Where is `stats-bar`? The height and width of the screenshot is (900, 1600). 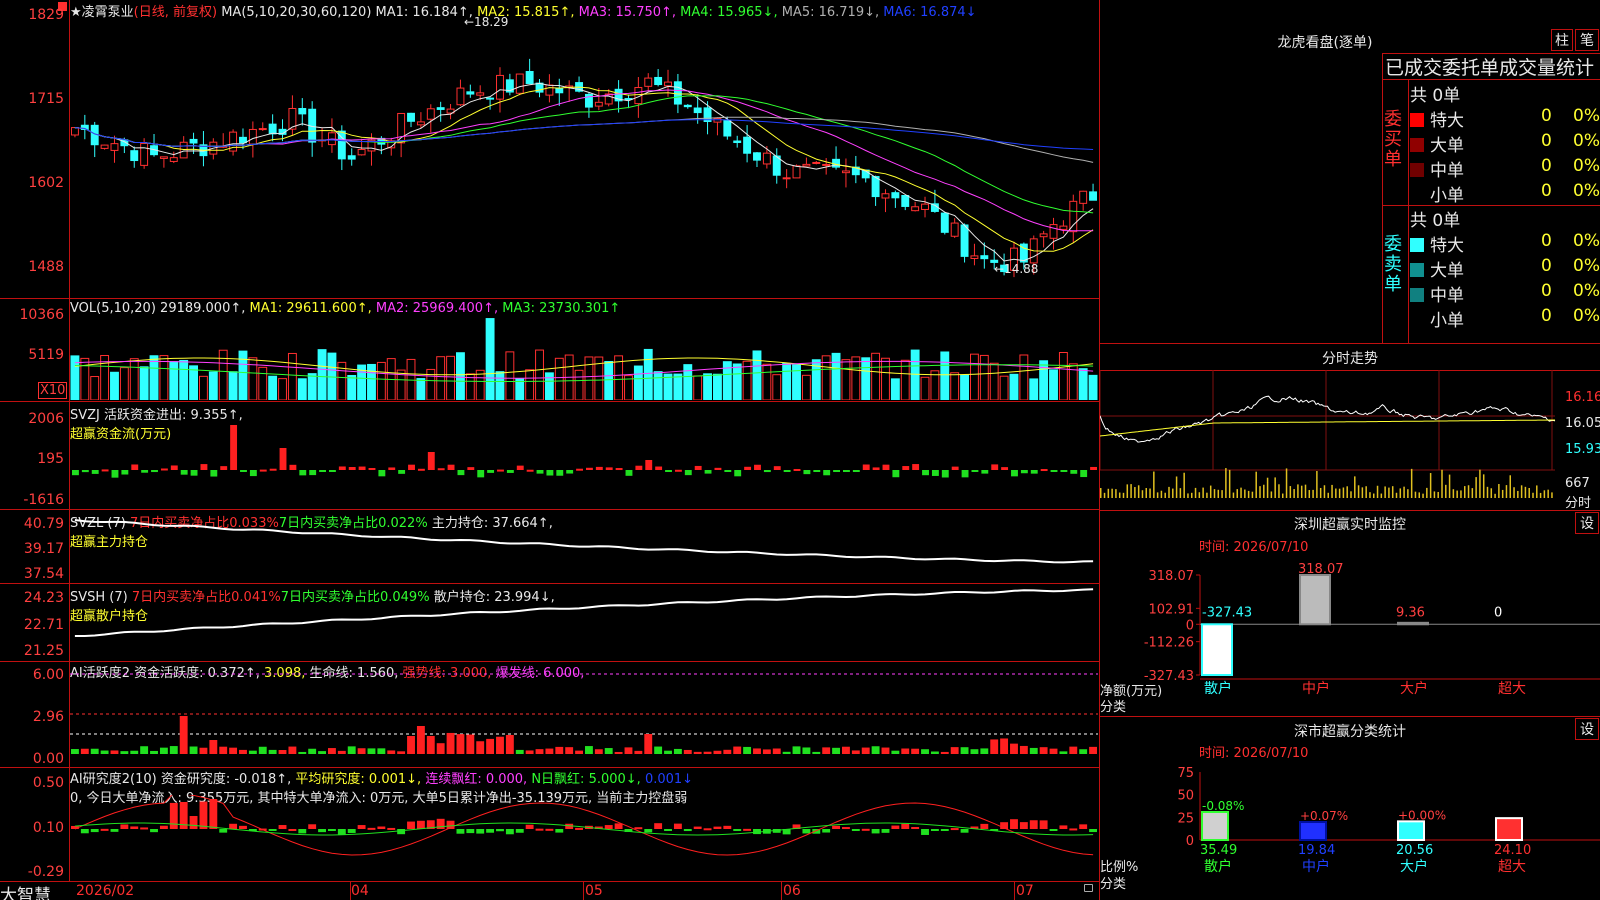
stats-bar is located at coordinates (1411, 830).